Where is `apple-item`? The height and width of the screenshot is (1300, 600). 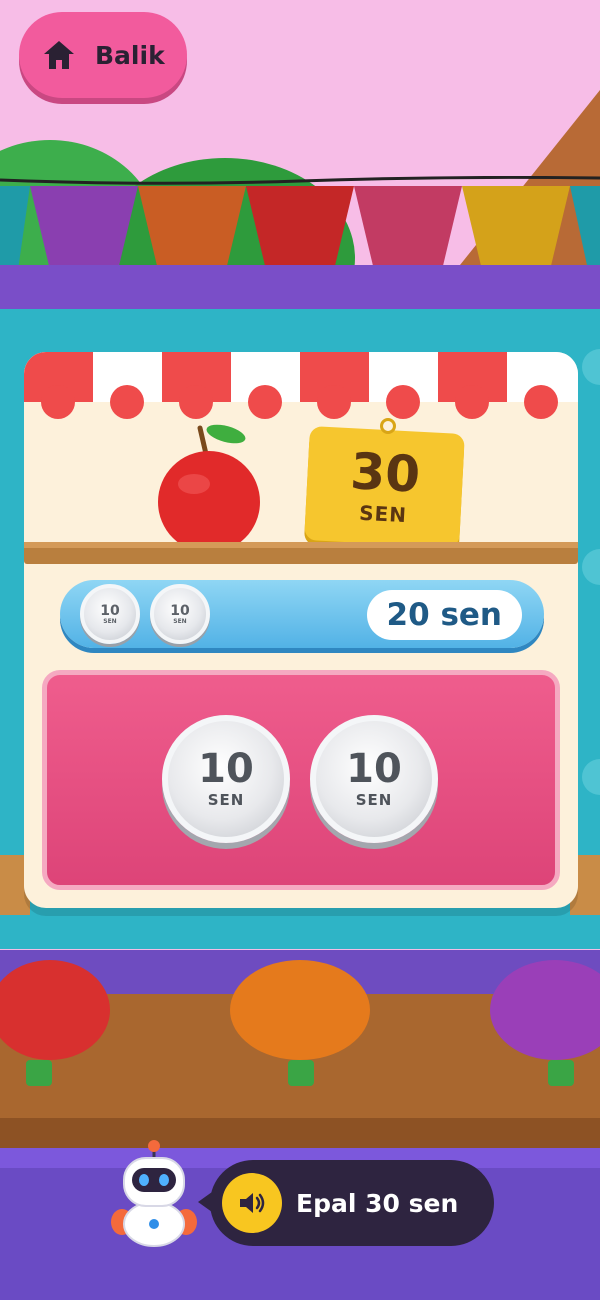 apple-item is located at coordinates (209, 488).